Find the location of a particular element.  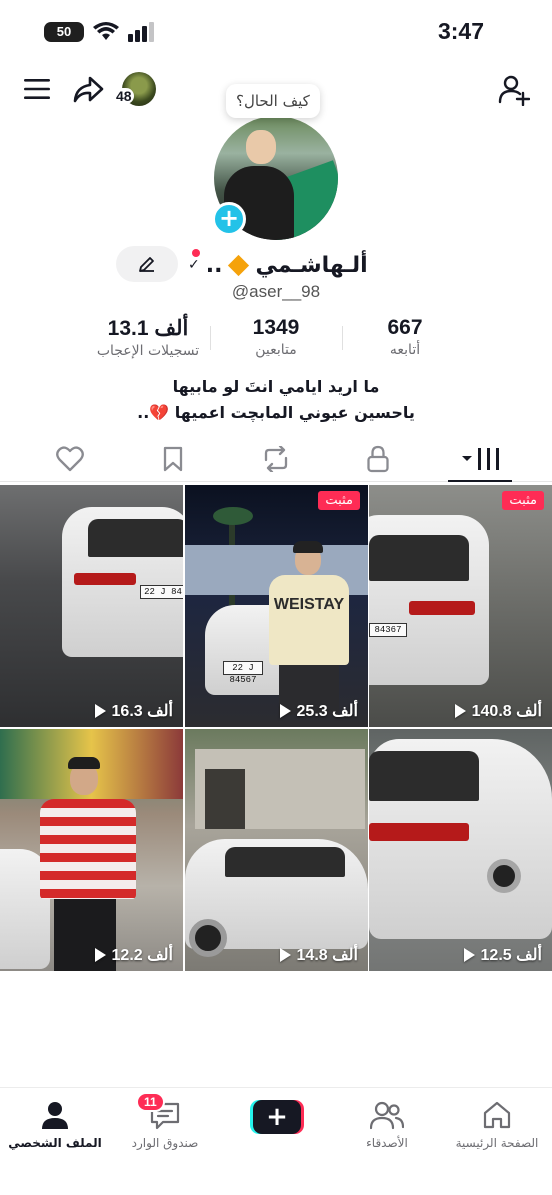

avatar-figure-head is located at coordinates (261, 147).